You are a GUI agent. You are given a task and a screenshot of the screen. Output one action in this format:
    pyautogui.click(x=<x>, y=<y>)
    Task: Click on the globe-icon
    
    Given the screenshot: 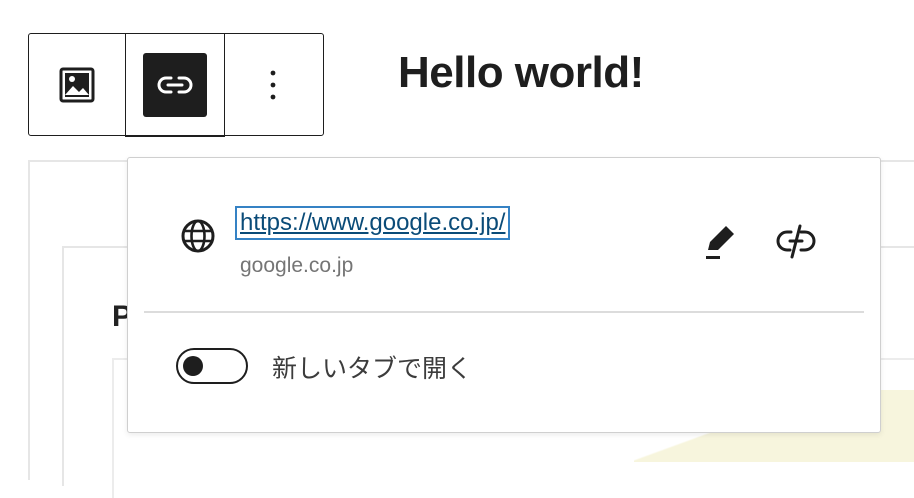 What is the action you would take?
    pyautogui.click(x=198, y=236)
    